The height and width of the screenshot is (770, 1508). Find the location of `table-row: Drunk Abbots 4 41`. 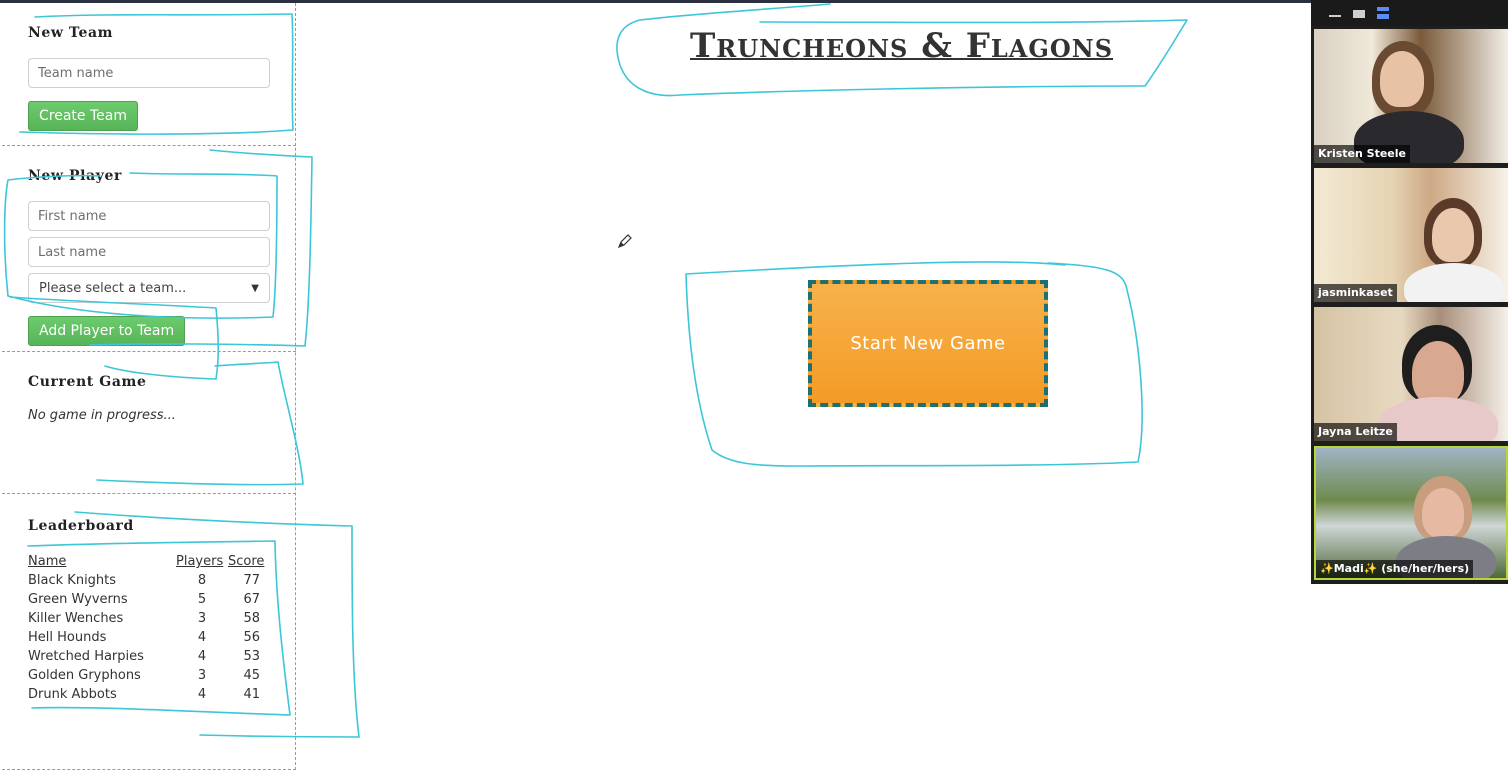

table-row: Drunk Abbots 4 41 is located at coordinates (148, 694).